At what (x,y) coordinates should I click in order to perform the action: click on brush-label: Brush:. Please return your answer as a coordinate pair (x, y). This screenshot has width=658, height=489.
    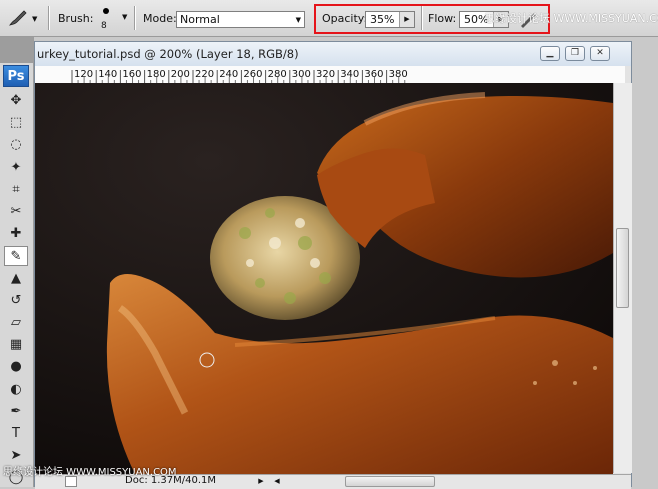
    Looking at the image, I should click on (76, 18).